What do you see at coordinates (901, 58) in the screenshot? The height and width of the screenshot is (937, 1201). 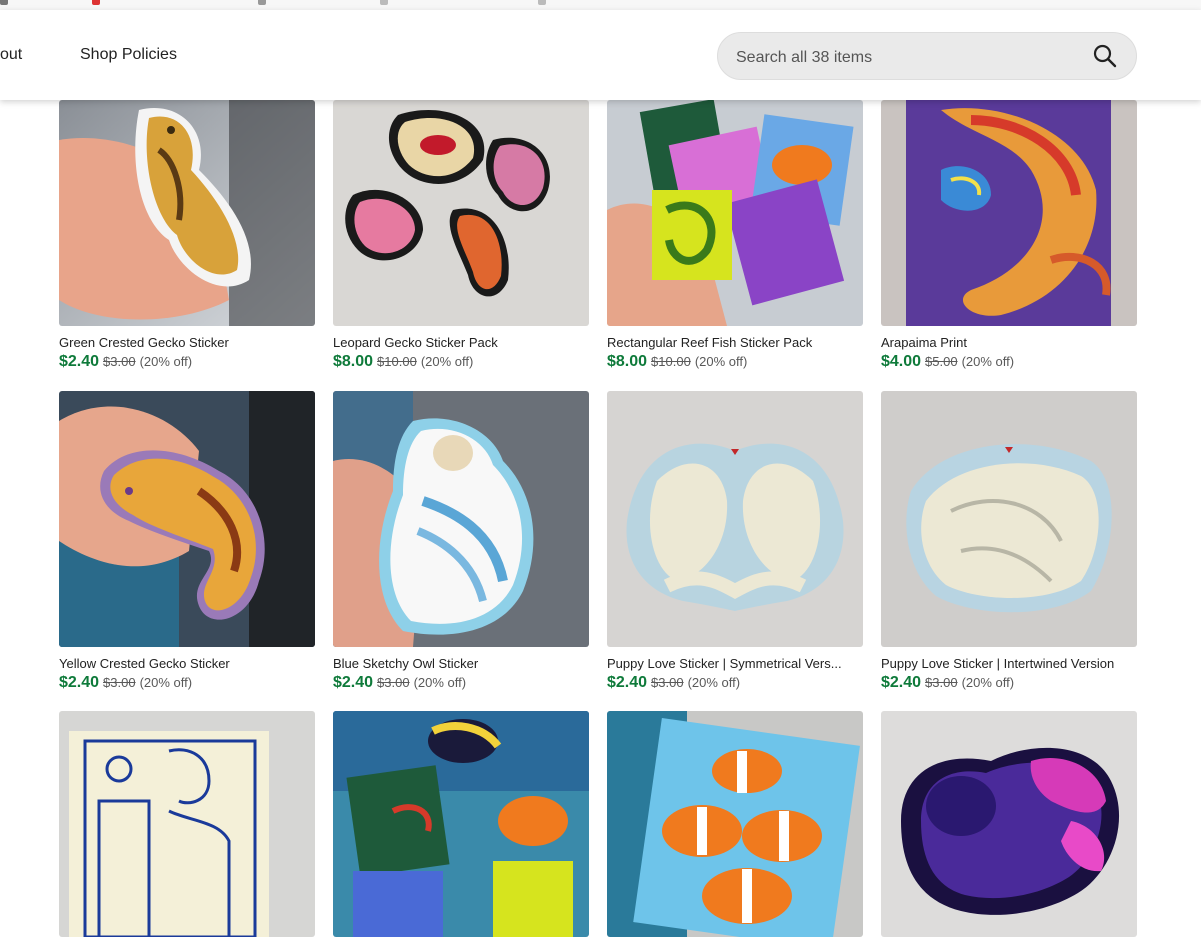 I see `search-input` at bounding box center [901, 58].